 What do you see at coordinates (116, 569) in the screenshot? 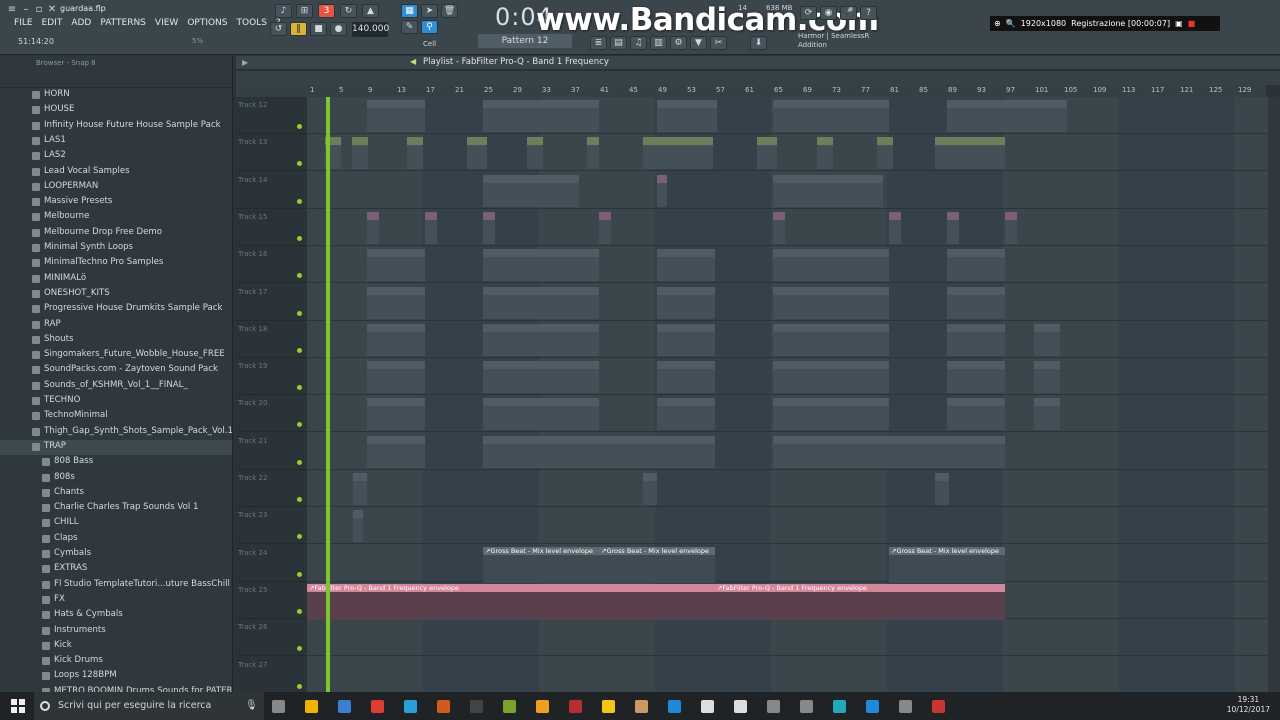
I see `browser-folder: EXTRAS` at bounding box center [116, 569].